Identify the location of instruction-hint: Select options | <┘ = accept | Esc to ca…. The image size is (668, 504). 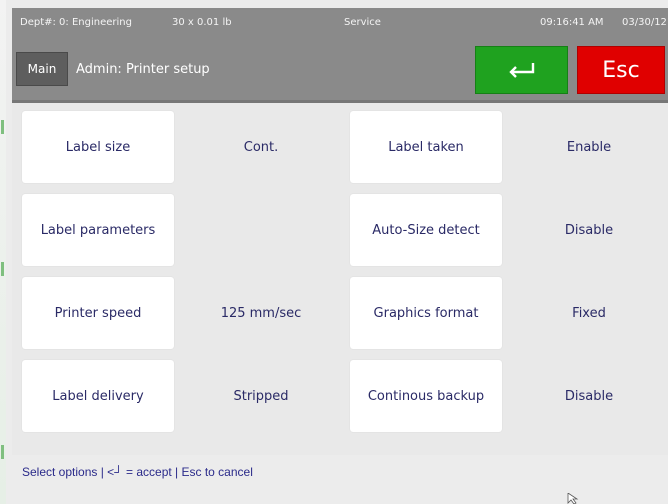
(137, 472).